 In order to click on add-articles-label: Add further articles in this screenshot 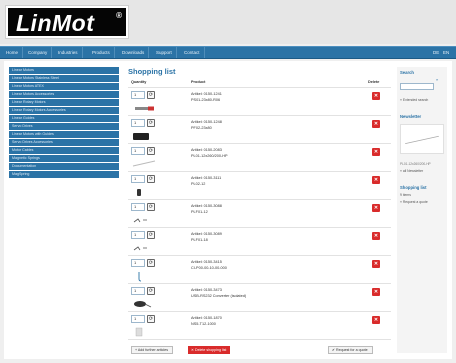, I will do `click(153, 350)`.